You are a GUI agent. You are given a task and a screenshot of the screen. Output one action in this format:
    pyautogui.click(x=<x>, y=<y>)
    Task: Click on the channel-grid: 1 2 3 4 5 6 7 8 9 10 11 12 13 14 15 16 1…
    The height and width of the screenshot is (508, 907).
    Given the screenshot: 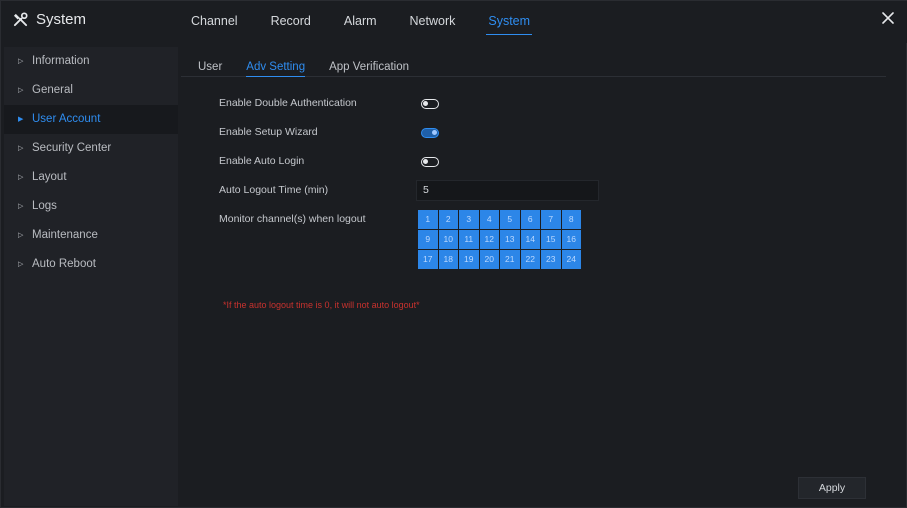 What is the action you would take?
    pyautogui.click(x=499, y=239)
    